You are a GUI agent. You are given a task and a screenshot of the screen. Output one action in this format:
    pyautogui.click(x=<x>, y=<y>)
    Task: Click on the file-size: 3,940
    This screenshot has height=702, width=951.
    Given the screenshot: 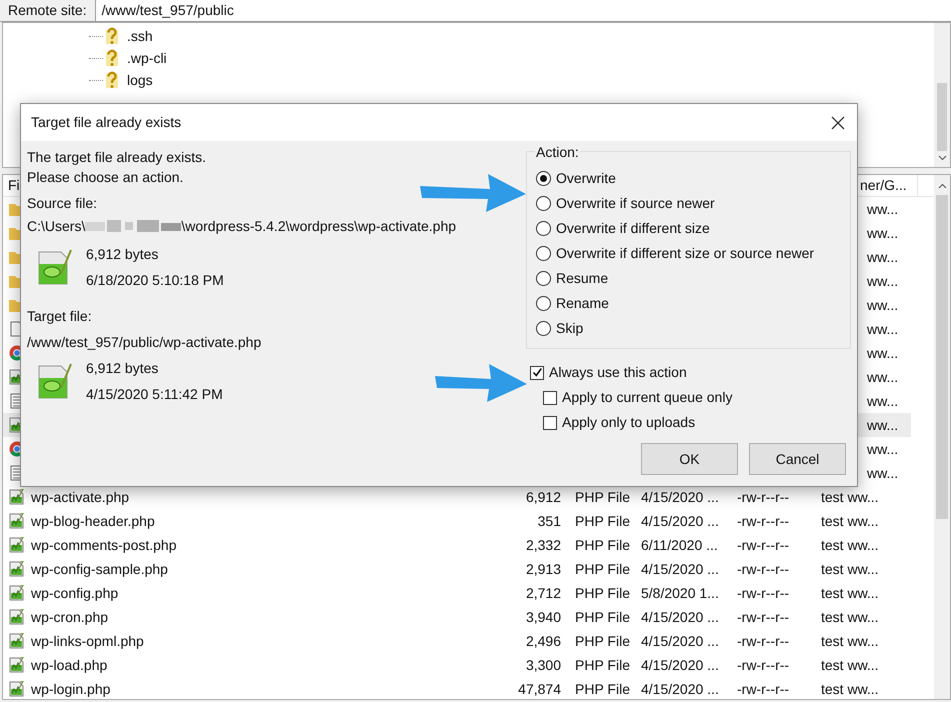 What is the action you would take?
    pyautogui.click(x=543, y=616)
    